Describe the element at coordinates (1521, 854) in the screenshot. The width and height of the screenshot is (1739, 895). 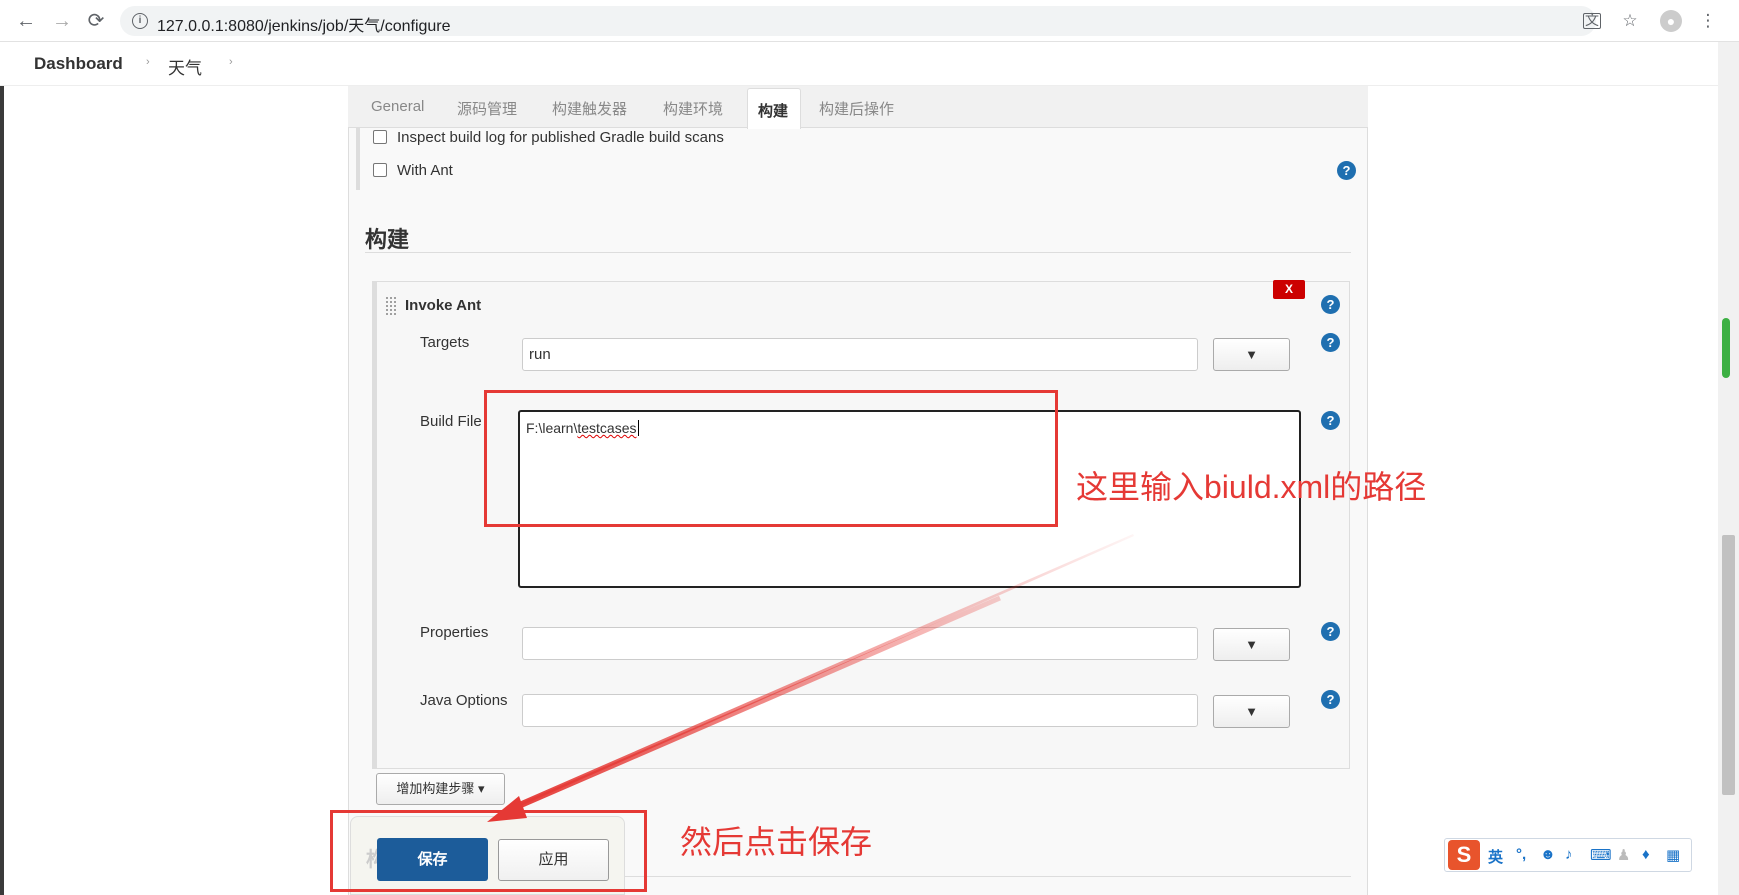
I see `punctuation-icon: °,` at that location.